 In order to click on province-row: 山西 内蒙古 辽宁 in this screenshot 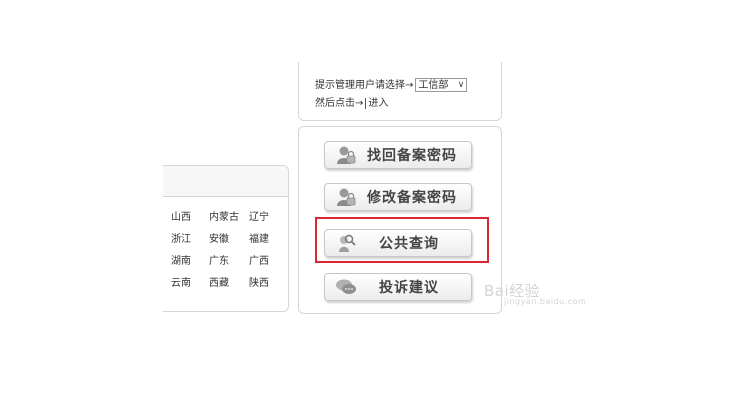, I will do `click(229, 215)`.